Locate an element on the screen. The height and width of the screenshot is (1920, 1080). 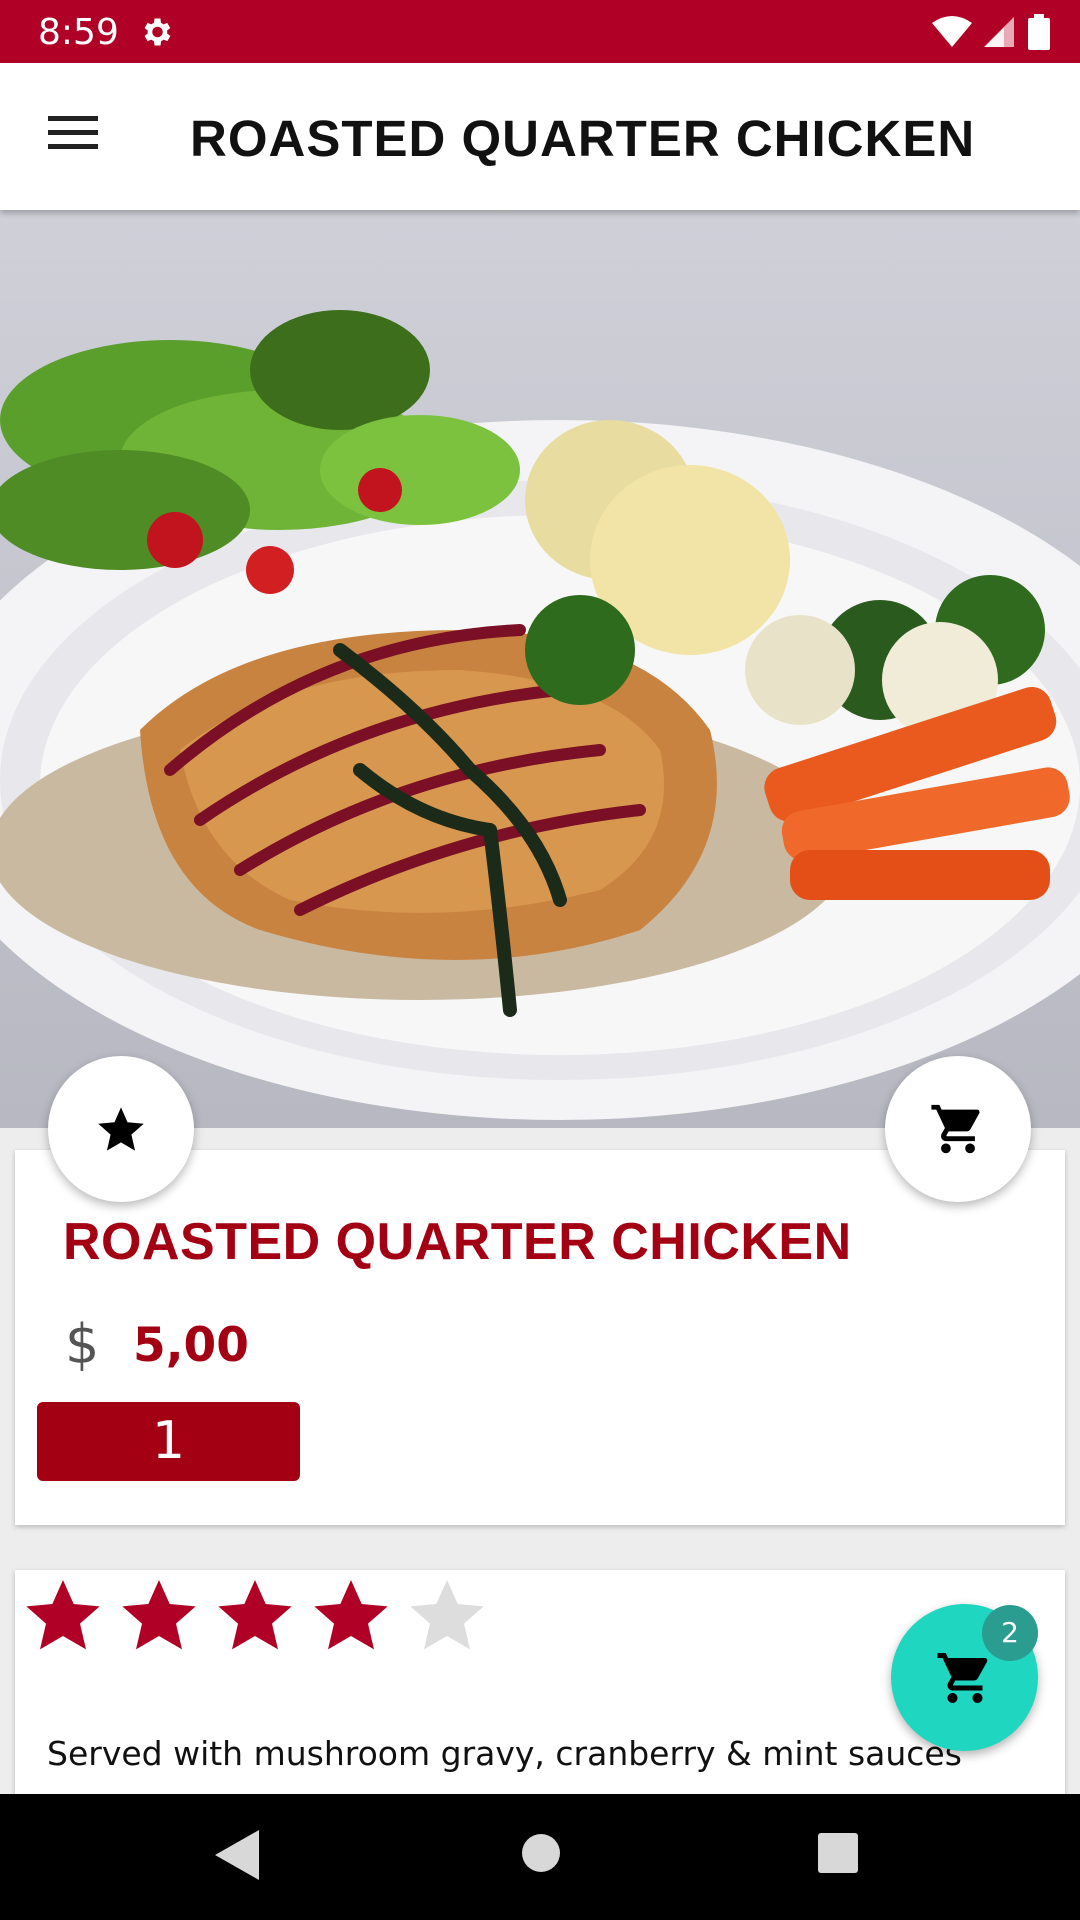
hamburger-menu-button is located at coordinates (73, 137).